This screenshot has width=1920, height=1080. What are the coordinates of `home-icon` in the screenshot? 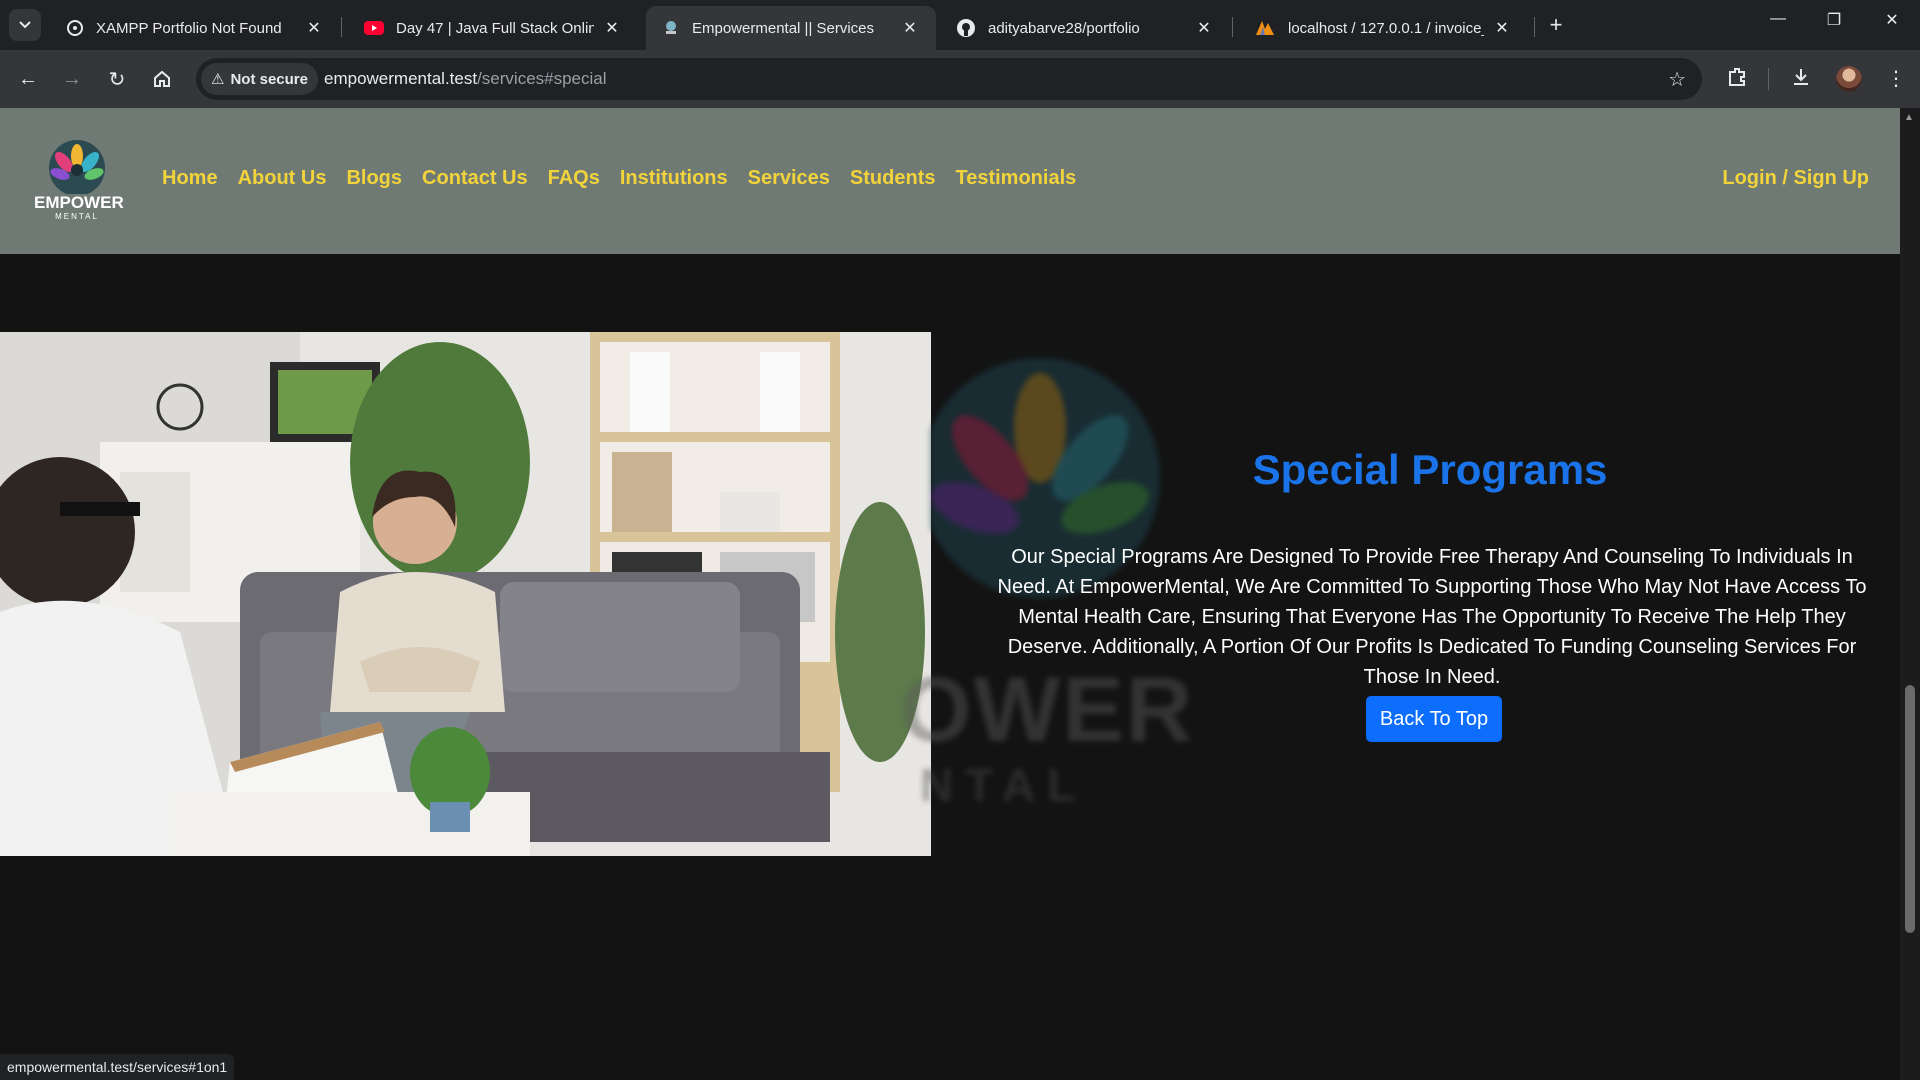 It's located at (162, 78).